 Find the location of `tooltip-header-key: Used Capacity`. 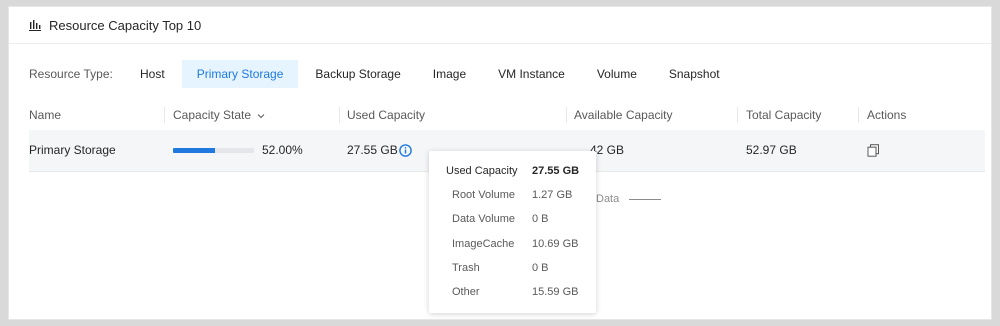

tooltip-header-key: Used Capacity is located at coordinates (482, 171).